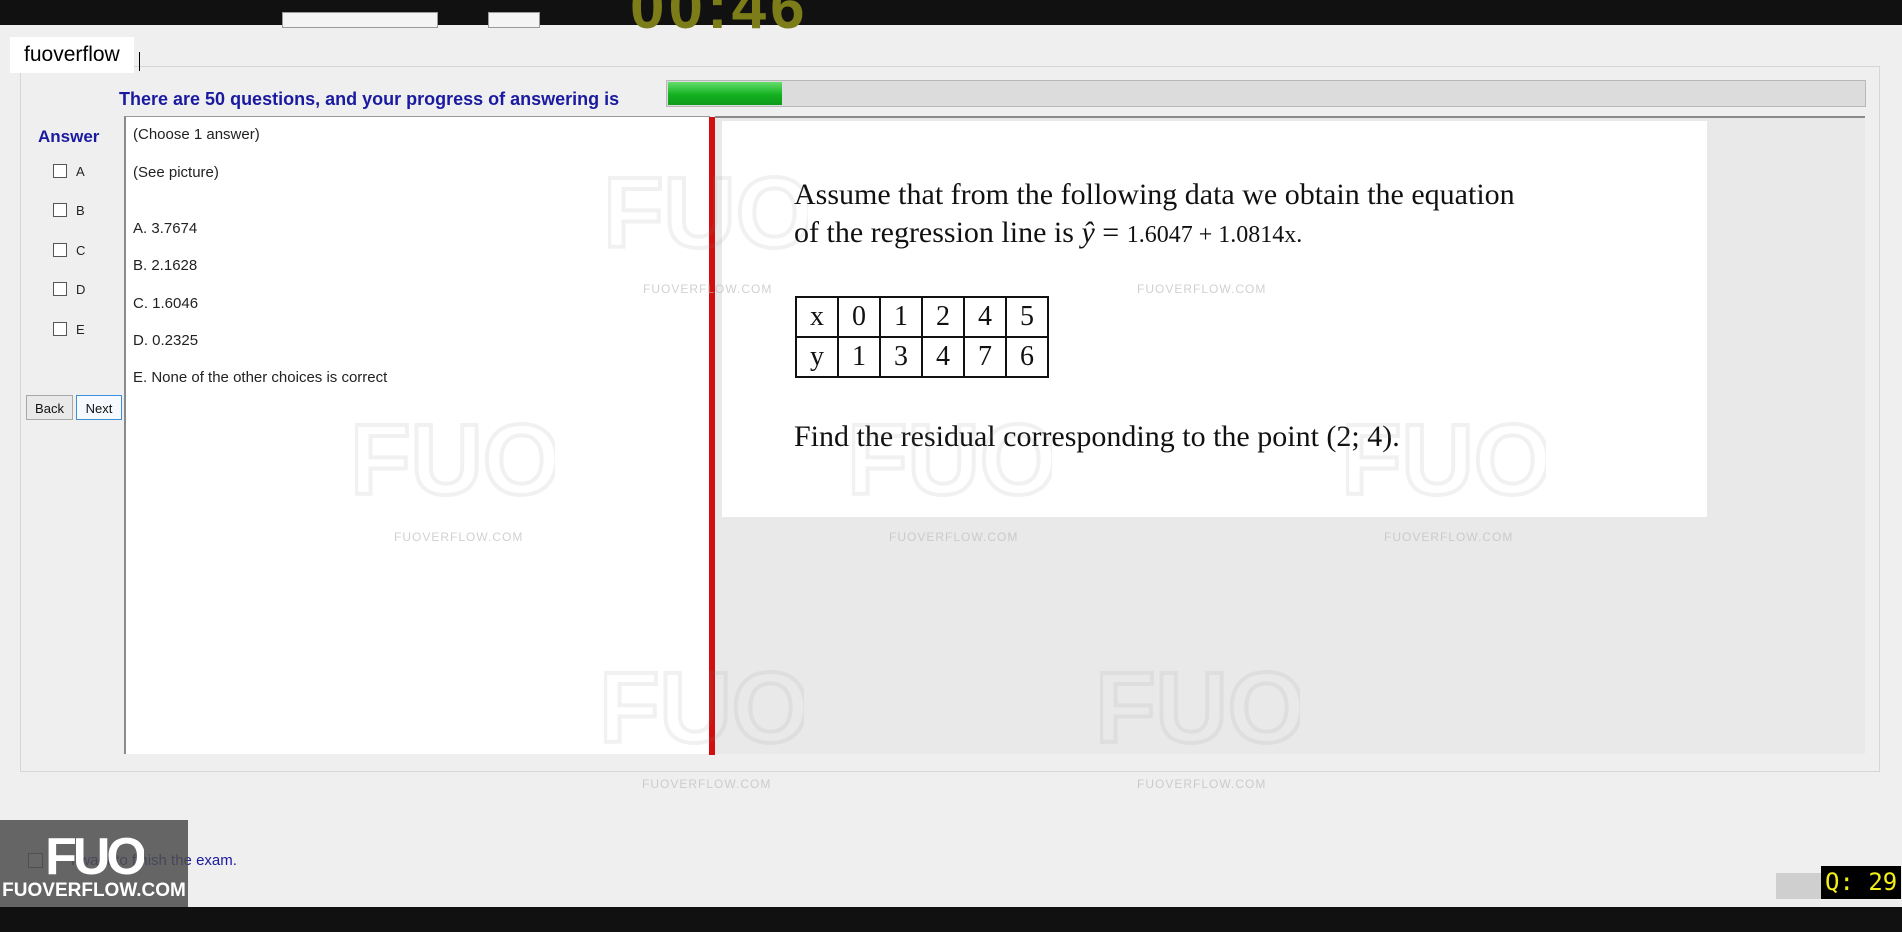 This screenshot has height=932, width=1902. Describe the element at coordinates (94, 890) in the screenshot. I see `logo-text: FUOVERFLOW.COM` at that location.